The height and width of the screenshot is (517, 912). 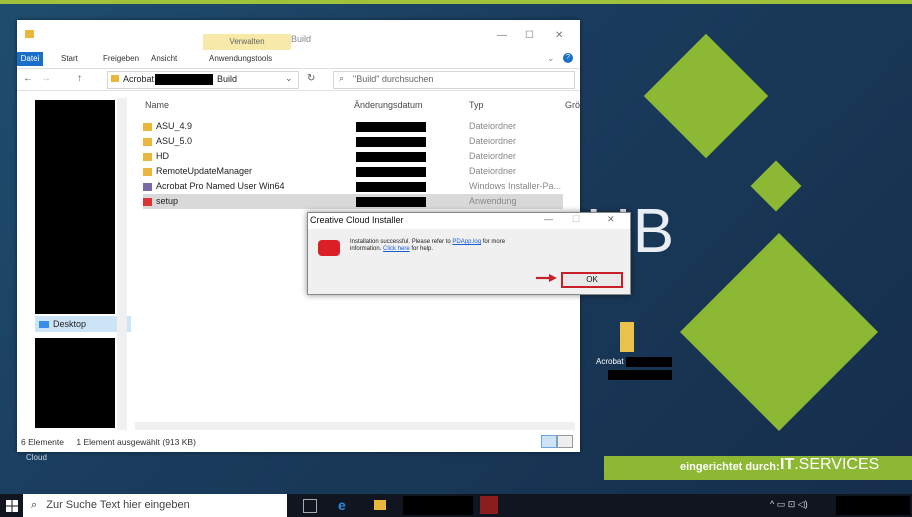 What do you see at coordinates (355, 426) in the screenshot?
I see `horizontal-scrollbar` at bounding box center [355, 426].